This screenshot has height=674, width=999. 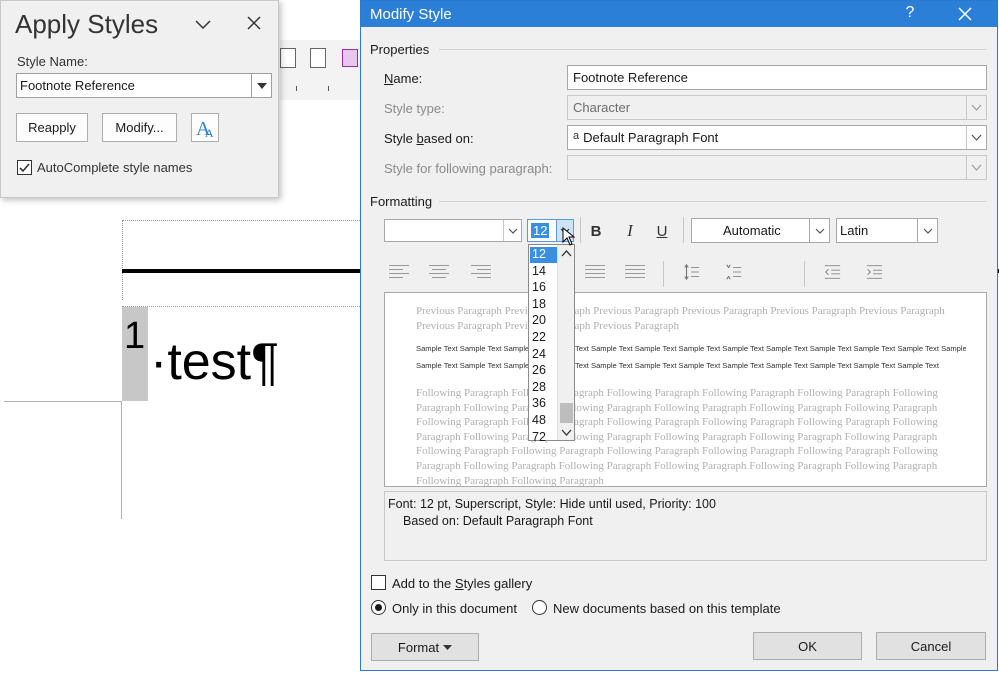 I want to click on style-type-dropdown, so click(x=976, y=107).